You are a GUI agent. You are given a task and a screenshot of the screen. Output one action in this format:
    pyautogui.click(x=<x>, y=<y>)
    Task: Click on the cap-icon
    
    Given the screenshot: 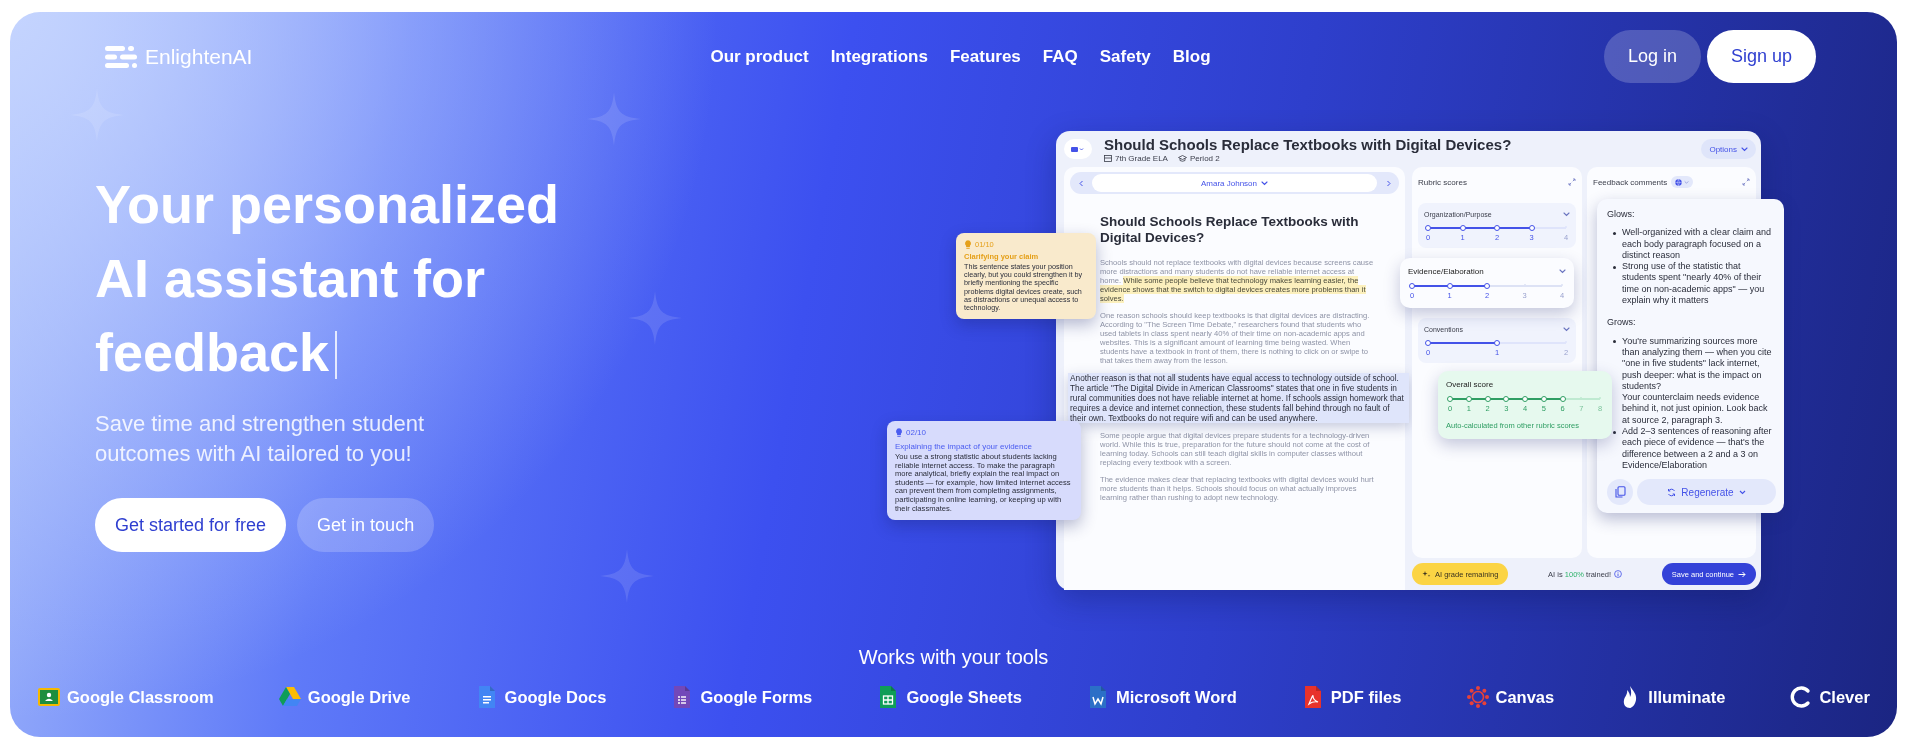 What is the action you would take?
    pyautogui.click(x=1182, y=158)
    